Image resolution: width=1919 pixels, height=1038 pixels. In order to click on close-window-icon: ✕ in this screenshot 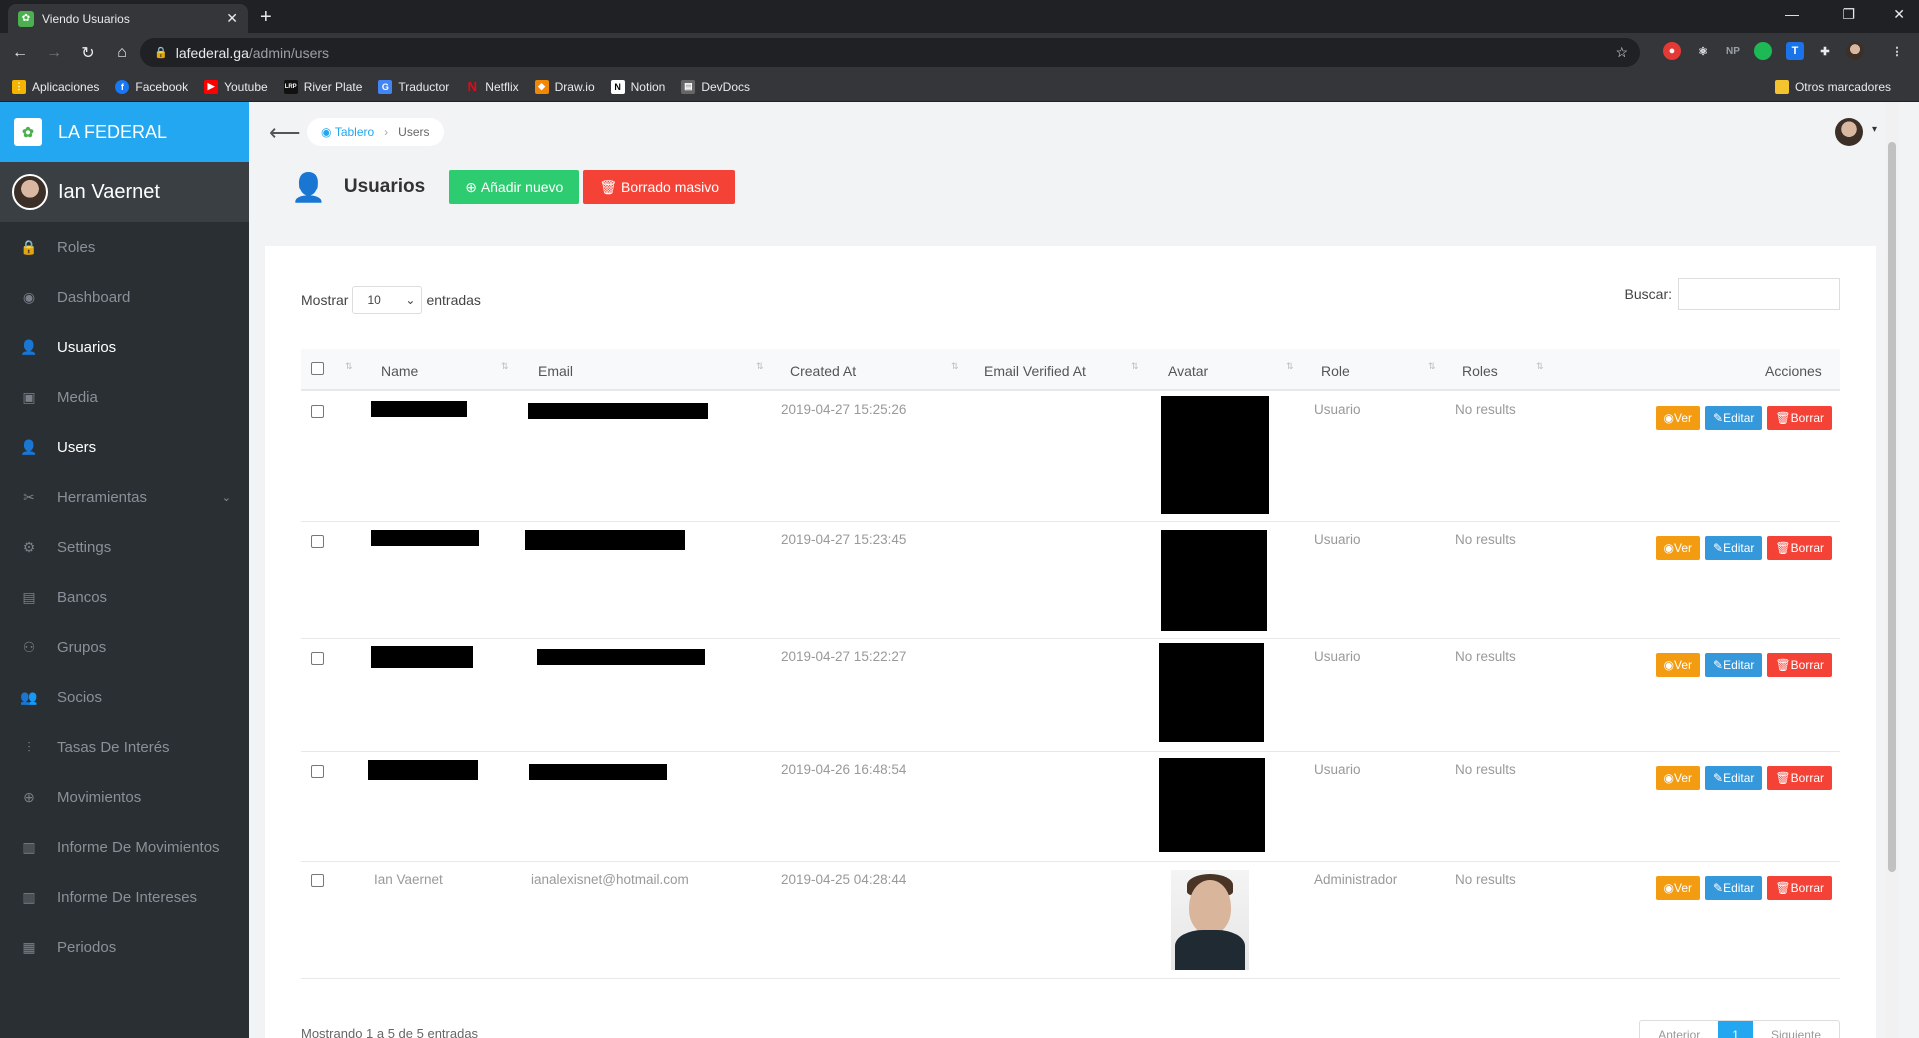, I will do `click(1899, 14)`.